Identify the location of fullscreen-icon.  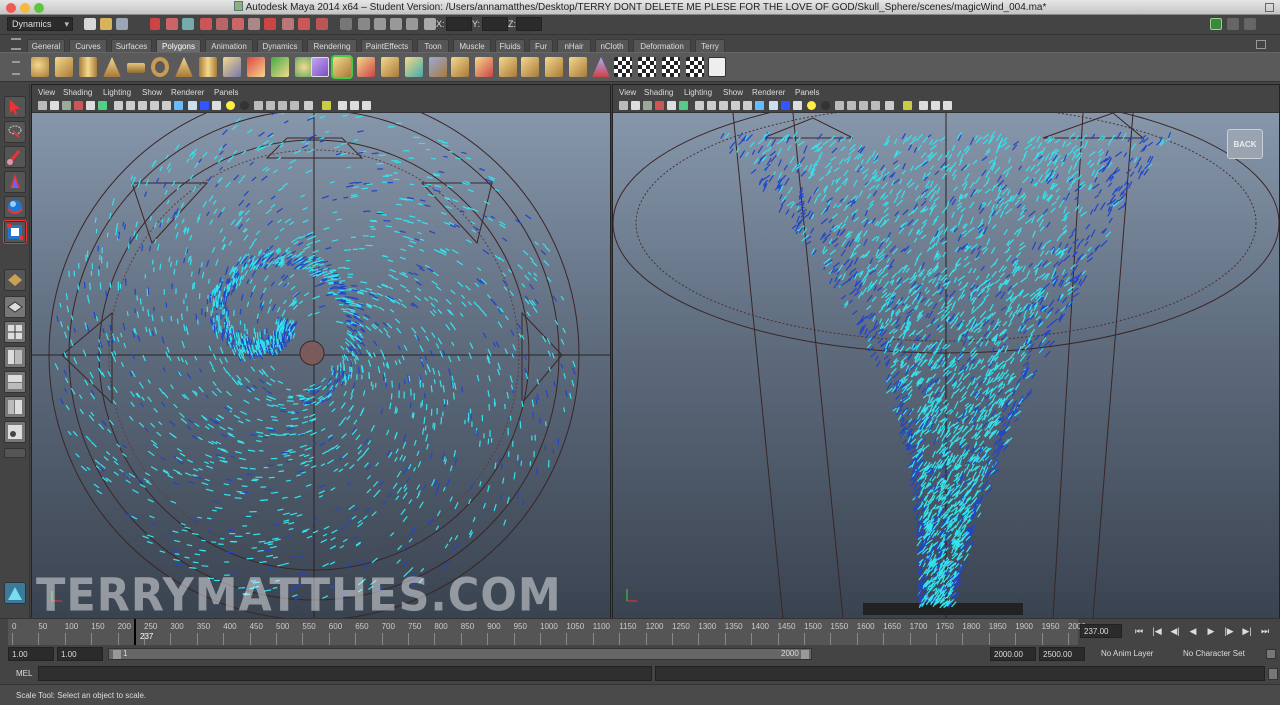
(1269, 7).